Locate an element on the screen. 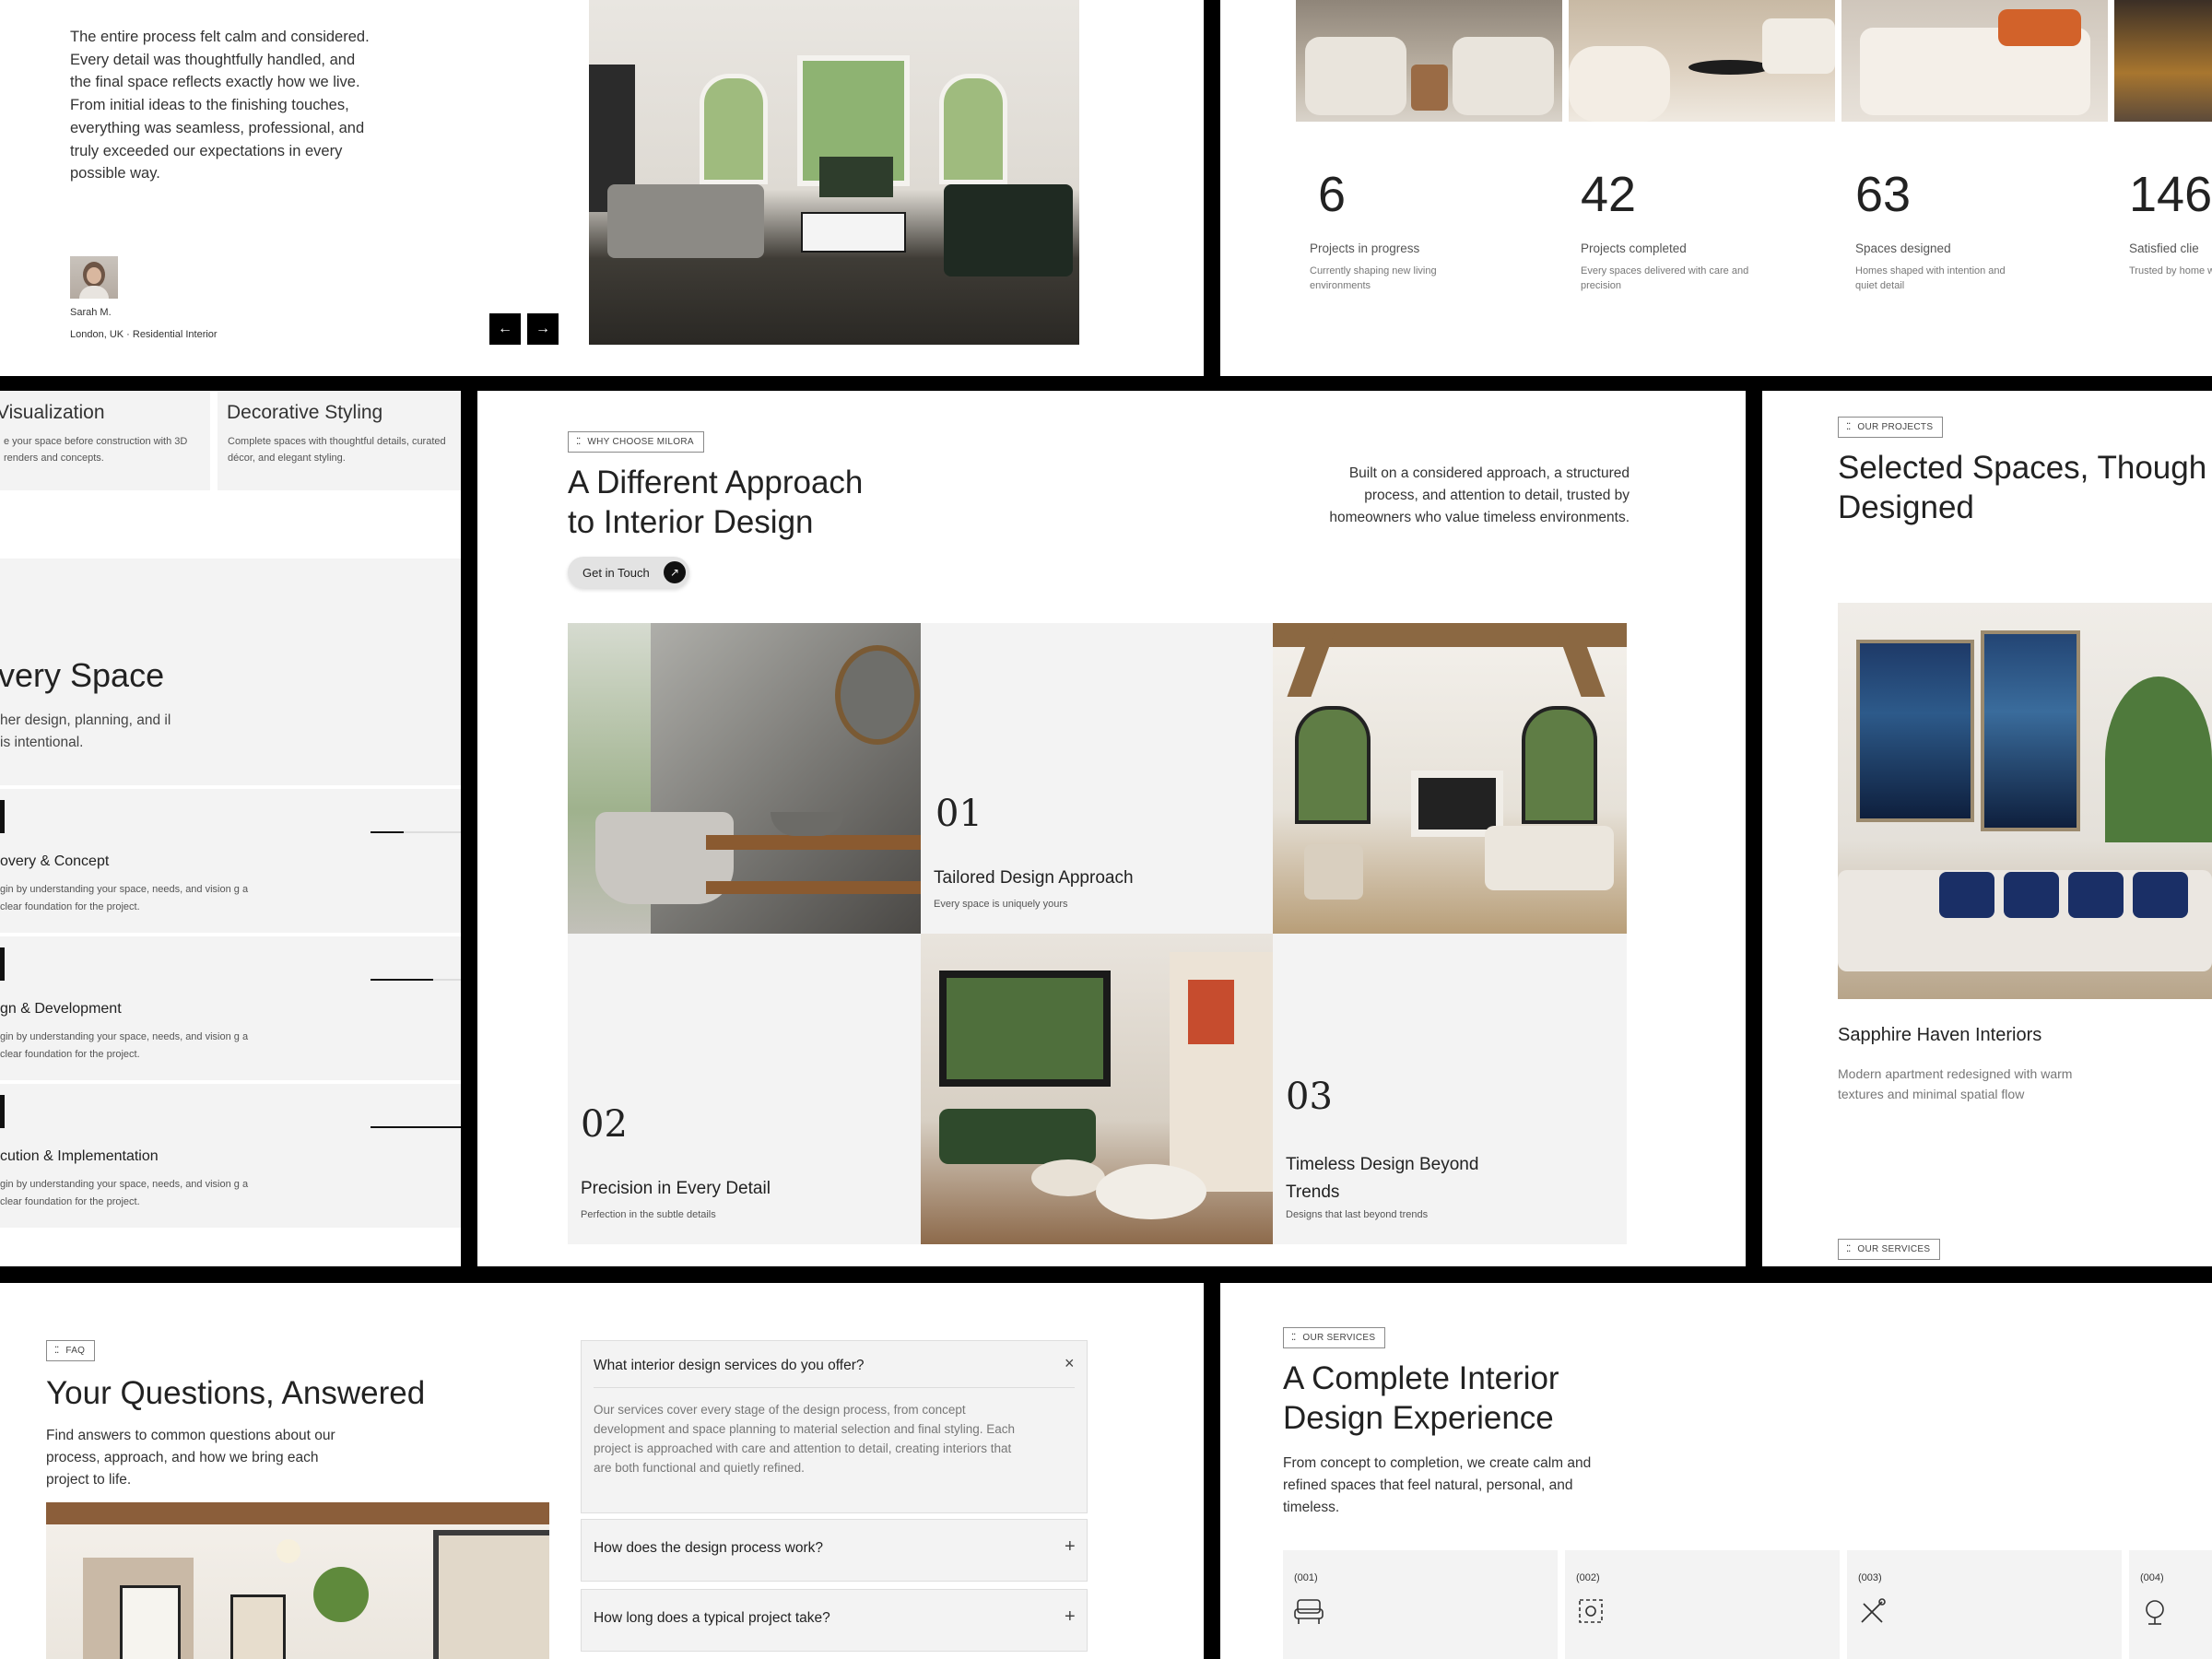 This screenshot has width=2212, height=1659. service-card-title: Decorative Styling is located at coordinates (305, 412).